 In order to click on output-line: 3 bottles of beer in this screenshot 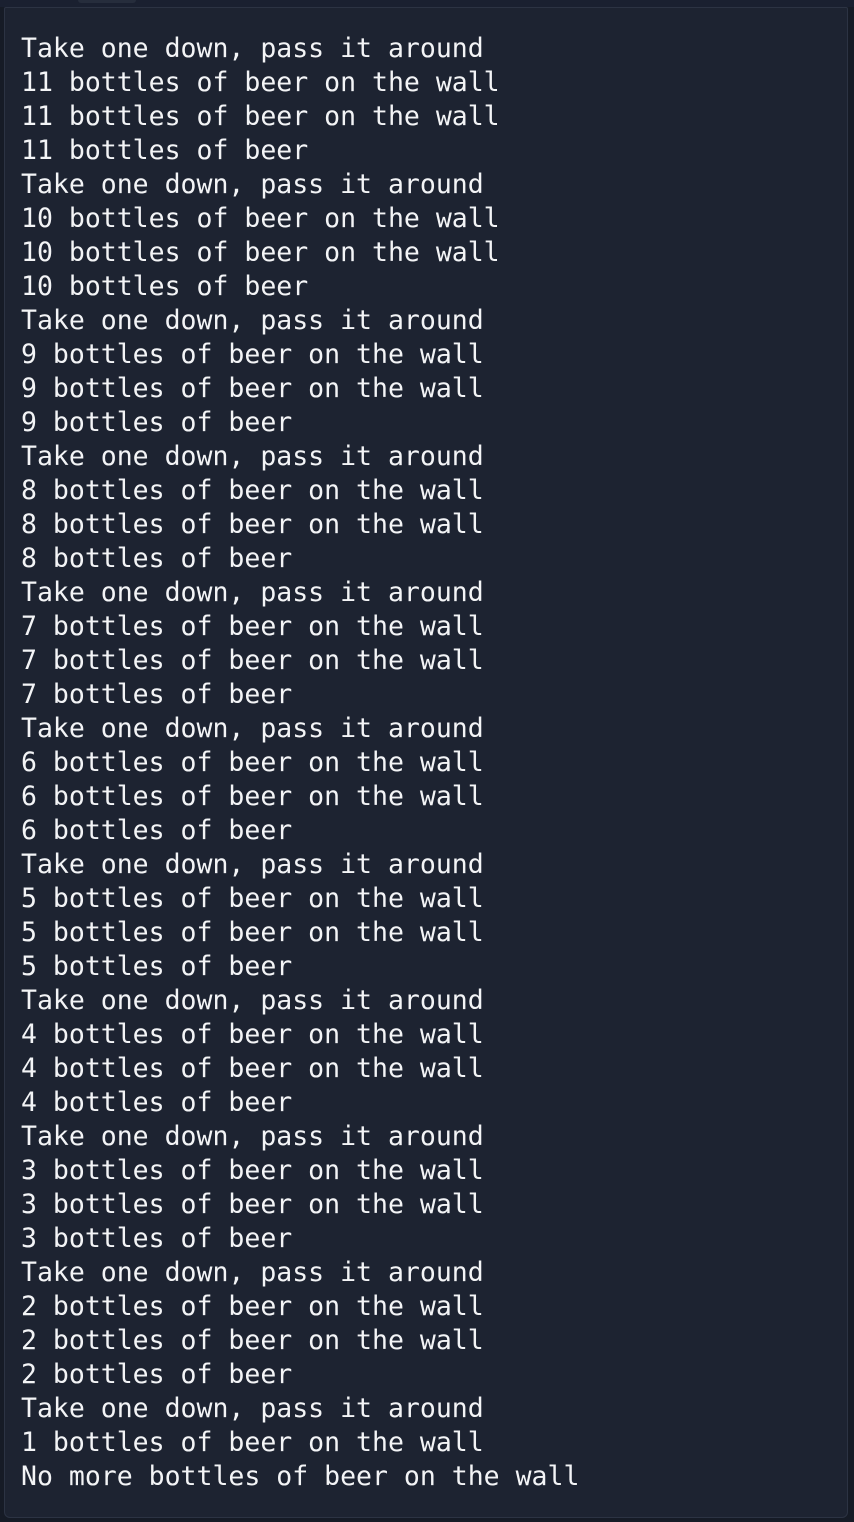, I will do `click(157, 1238)`.